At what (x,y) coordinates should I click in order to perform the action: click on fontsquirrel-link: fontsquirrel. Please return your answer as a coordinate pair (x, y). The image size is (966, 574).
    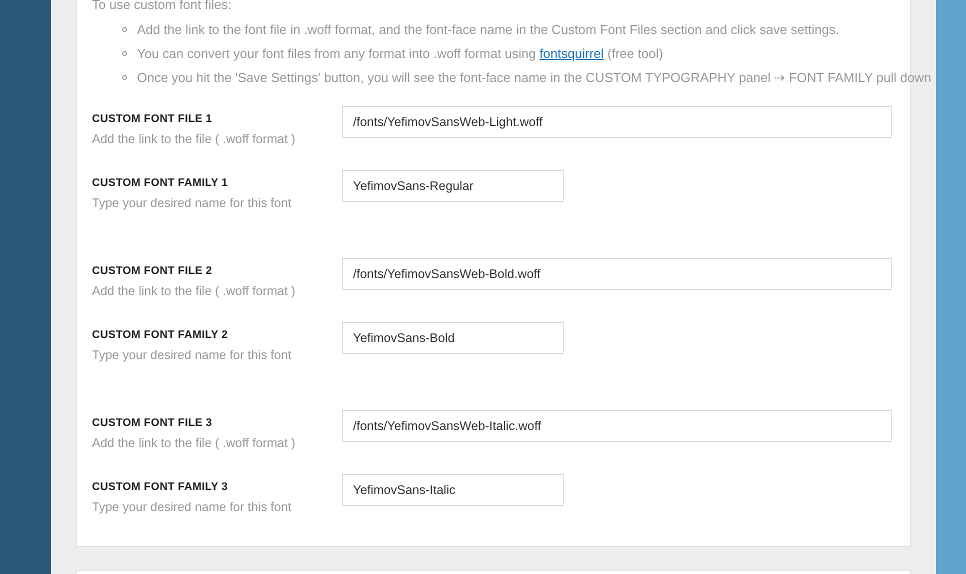
    Looking at the image, I should click on (571, 53).